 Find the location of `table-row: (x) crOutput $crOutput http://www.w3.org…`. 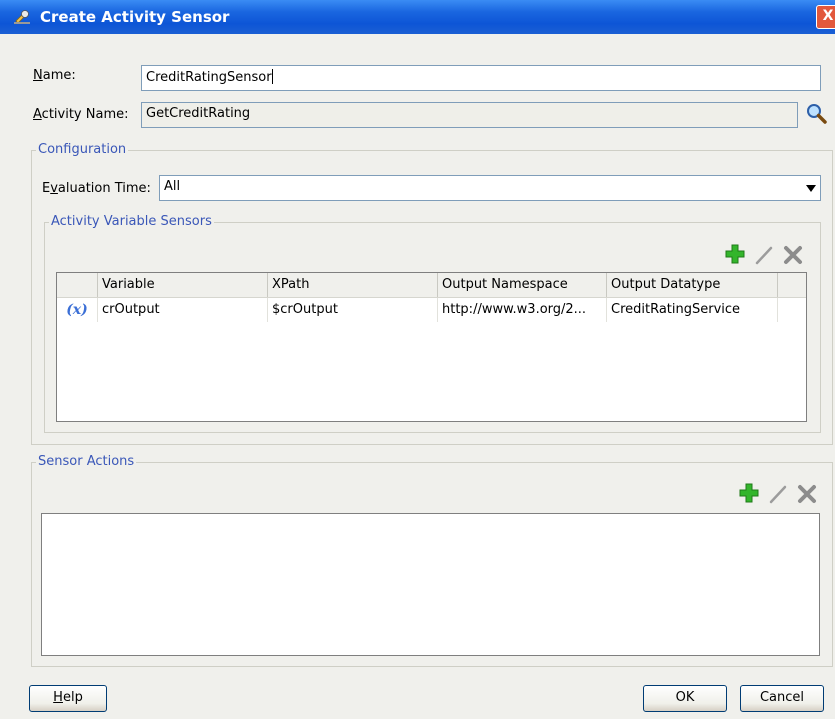

table-row: (x) crOutput $crOutput http://www.w3.org… is located at coordinates (431, 310).